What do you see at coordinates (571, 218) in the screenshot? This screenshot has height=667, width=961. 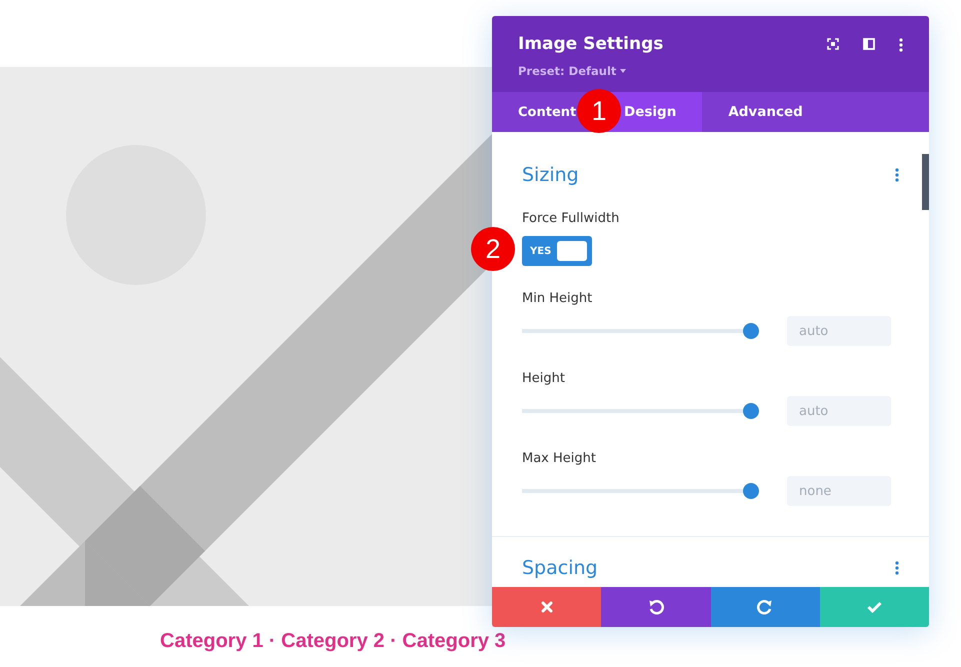 I see `field-label: Force Fullwidth` at bounding box center [571, 218].